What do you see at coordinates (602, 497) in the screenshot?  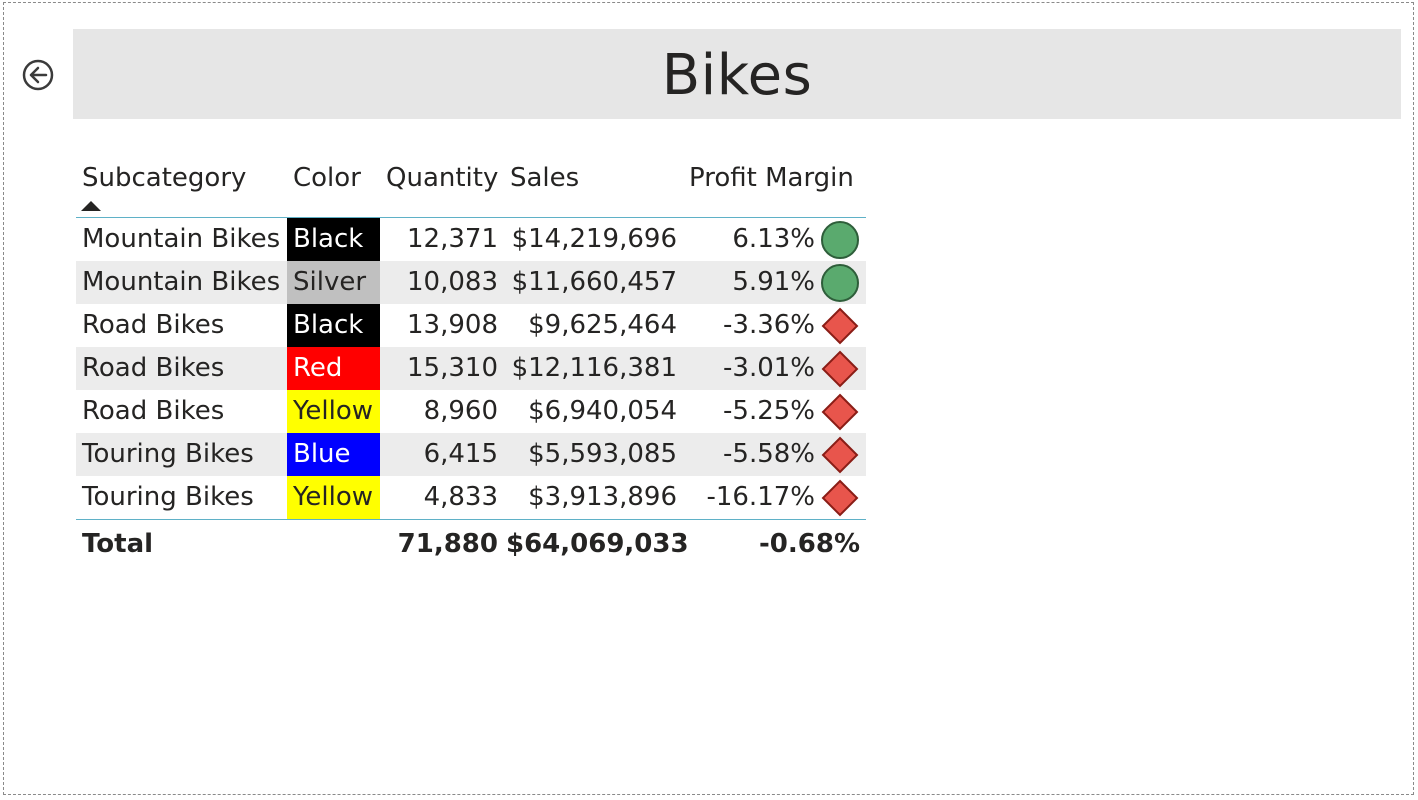 I see `cell-sales: $3,913,896` at bounding box center [602, 497].